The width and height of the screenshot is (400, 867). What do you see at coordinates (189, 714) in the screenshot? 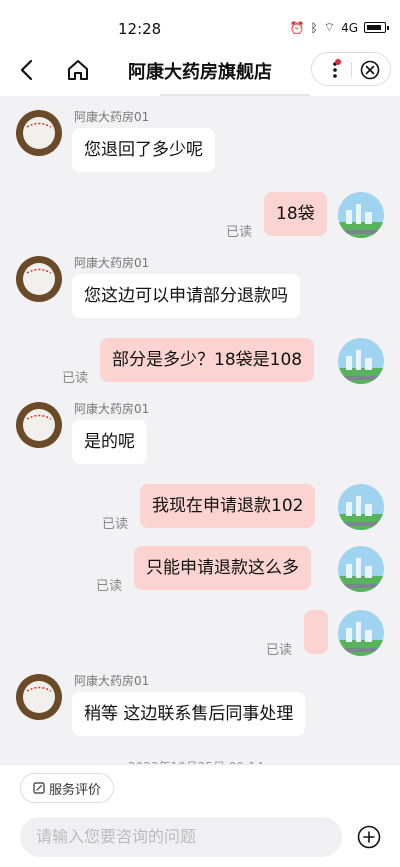
I see `message-bubble: 稍等 这边联系售后同事处理` at bounding box center [189, 714].